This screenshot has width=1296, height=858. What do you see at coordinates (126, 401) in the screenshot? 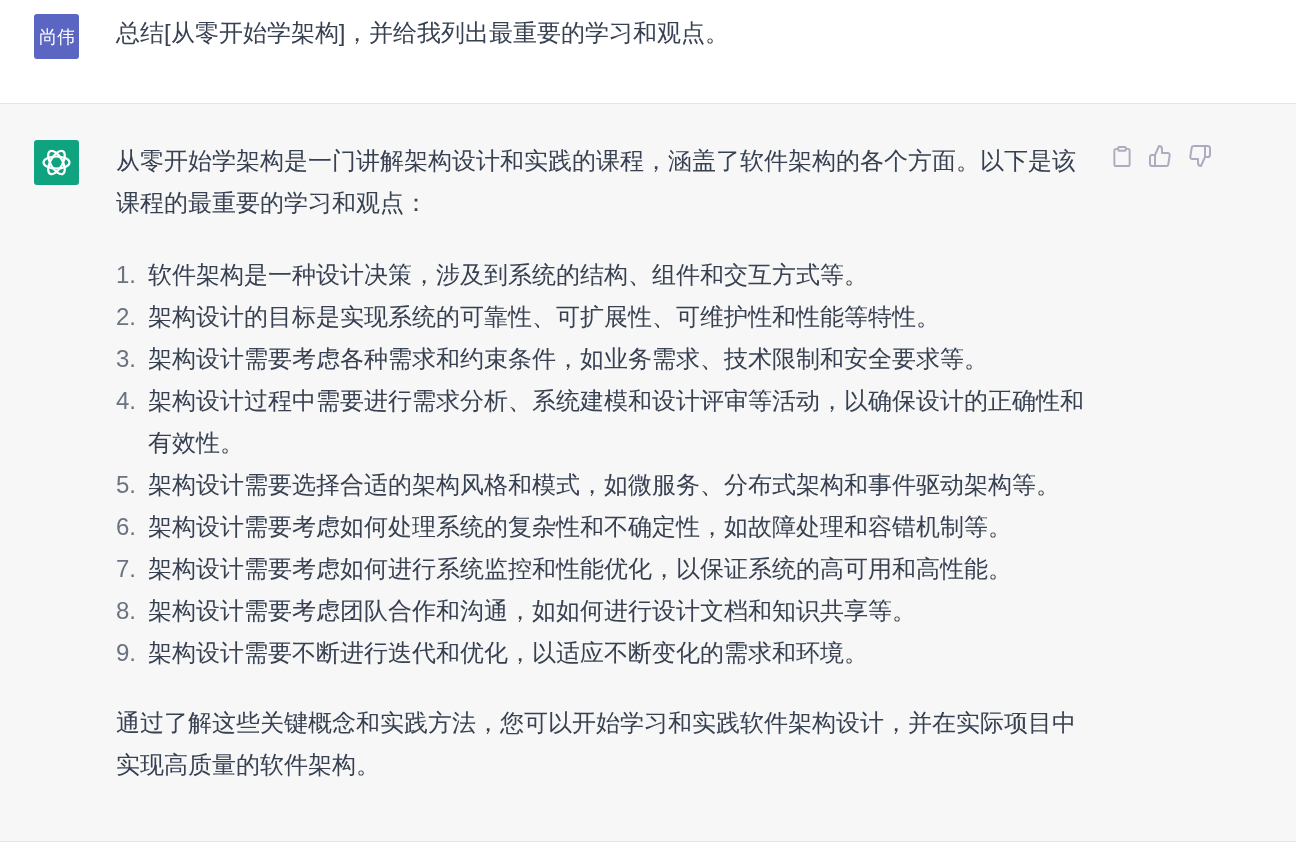
I see `list-number: 4.` at bounding box center [126, 401].